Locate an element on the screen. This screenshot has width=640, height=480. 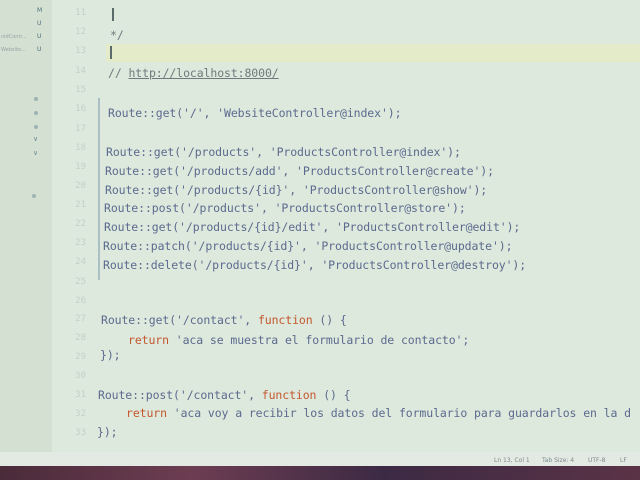
desktop-dock is located at coordinates (320, 473).